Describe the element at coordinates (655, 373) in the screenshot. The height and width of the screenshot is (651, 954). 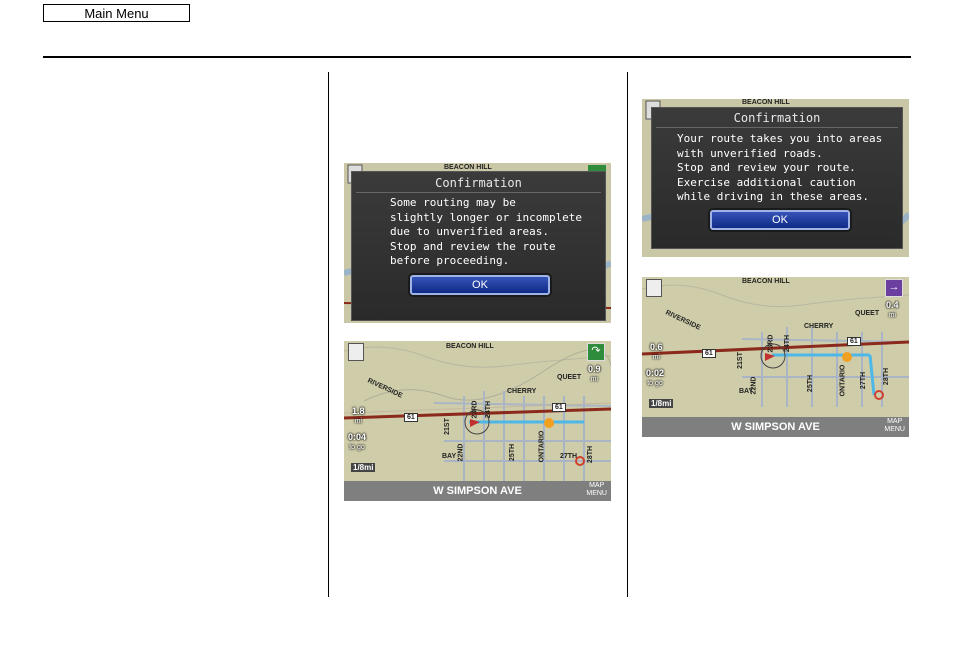
I see `time-remaining: 0:02` at that location.